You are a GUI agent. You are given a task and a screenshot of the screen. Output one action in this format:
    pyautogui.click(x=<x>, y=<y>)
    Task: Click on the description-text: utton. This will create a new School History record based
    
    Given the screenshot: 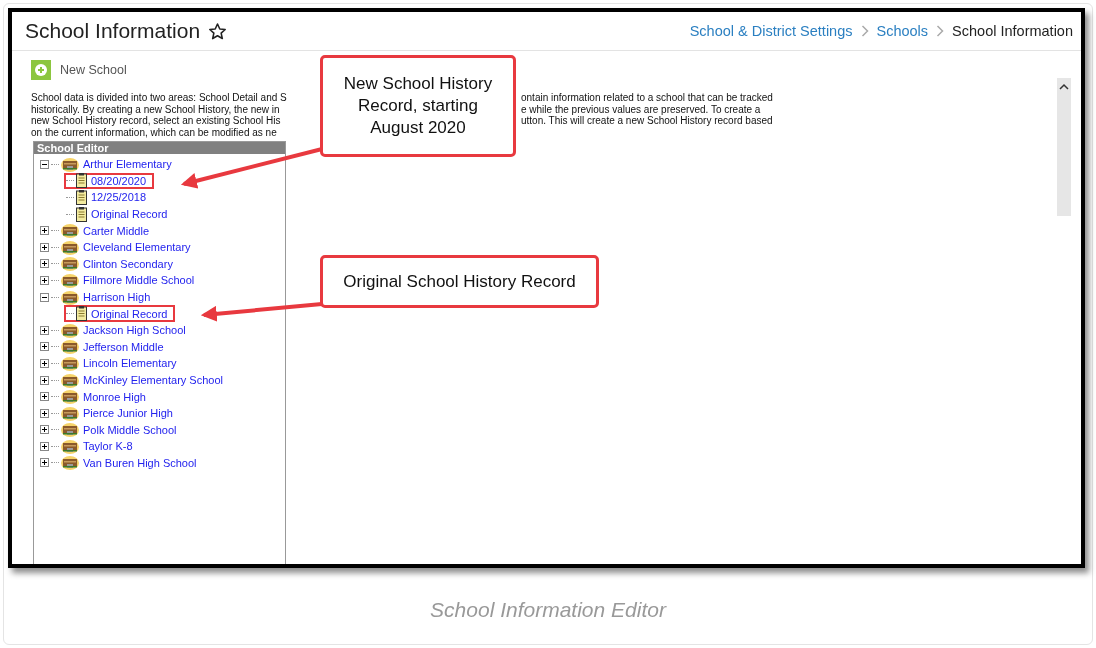 What is the action you would take?
    pyautogui.click(x=647, y=121)
    